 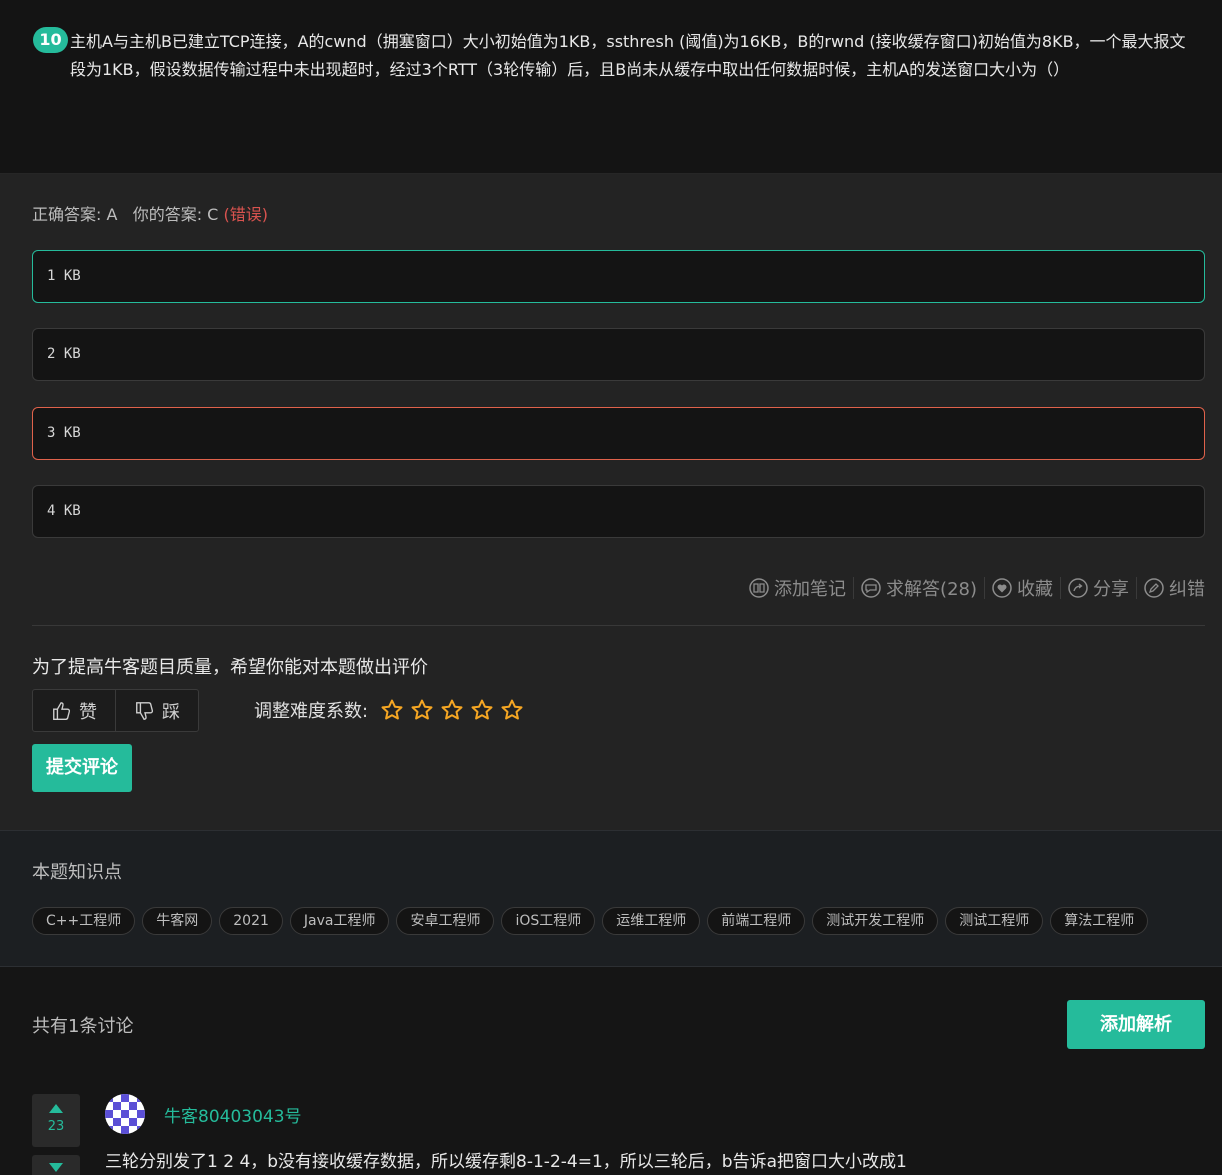 I want to click on discussion-count: 共有1条讨论, so click(x=83, y=1026).